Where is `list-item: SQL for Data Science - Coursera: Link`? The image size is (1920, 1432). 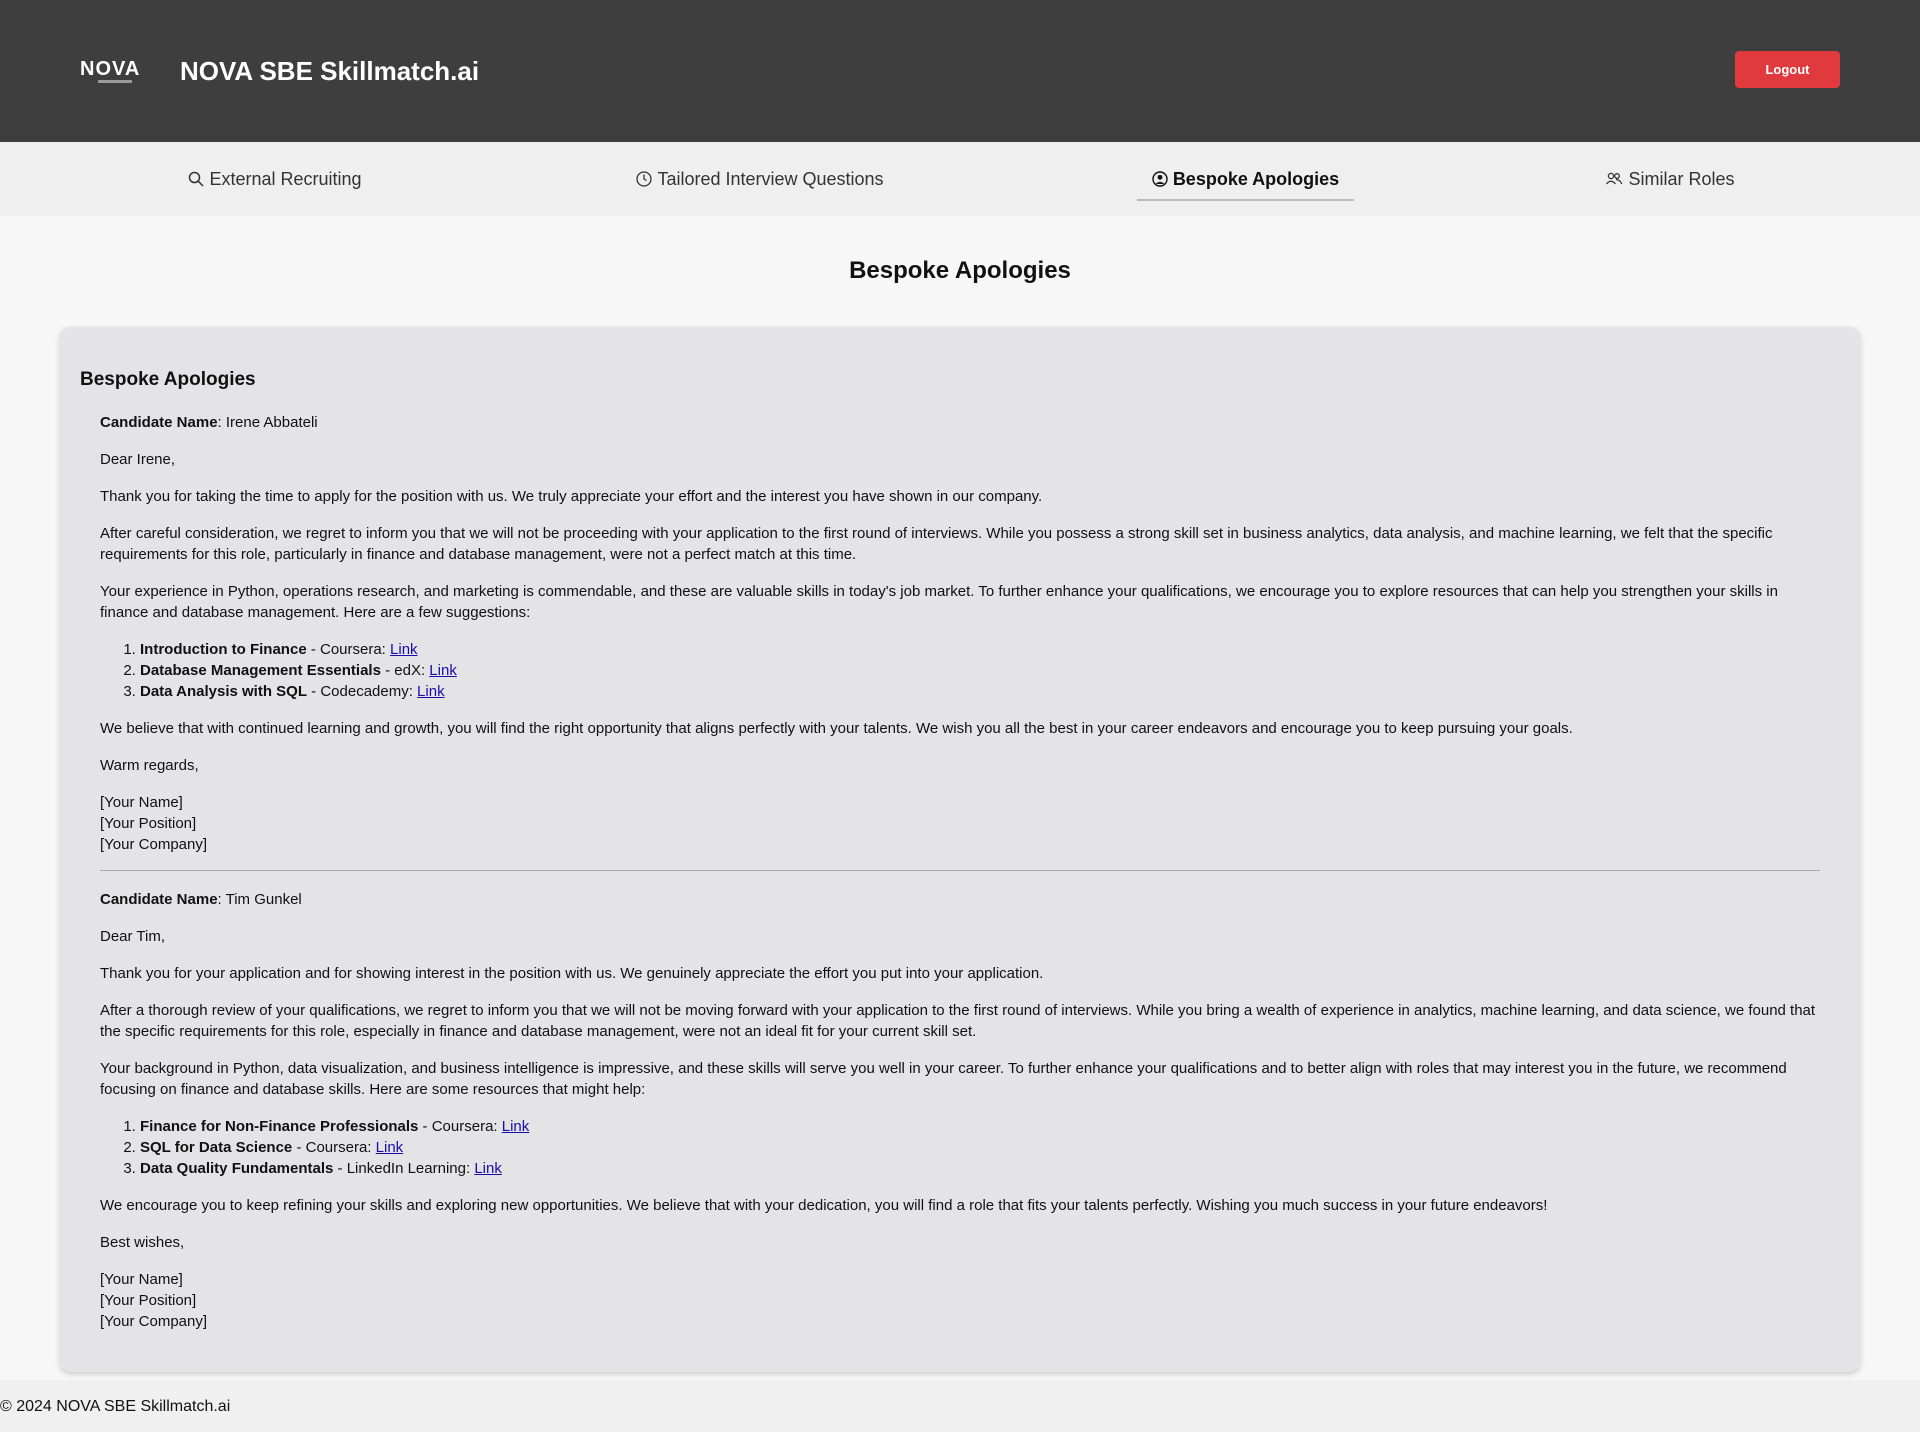 list-item: SQL for Data Science - Coursera: Link is located at coordinates (980, 1147).